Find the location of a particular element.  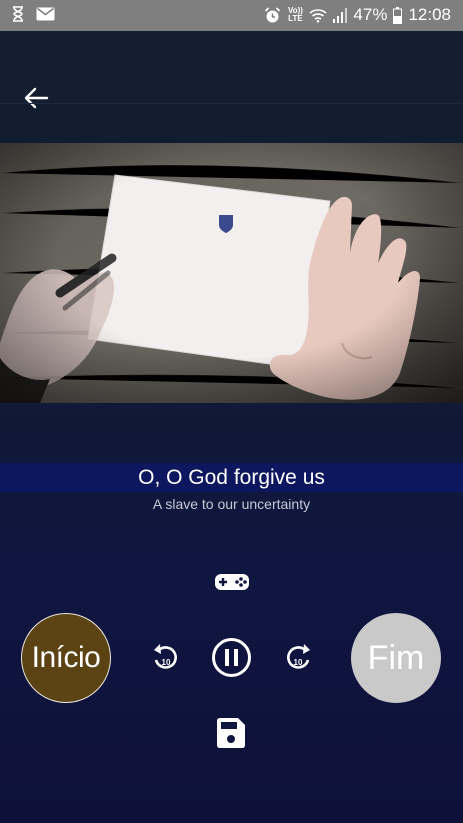

forward-10-icon: 10 is located at coordinates (298, 658).